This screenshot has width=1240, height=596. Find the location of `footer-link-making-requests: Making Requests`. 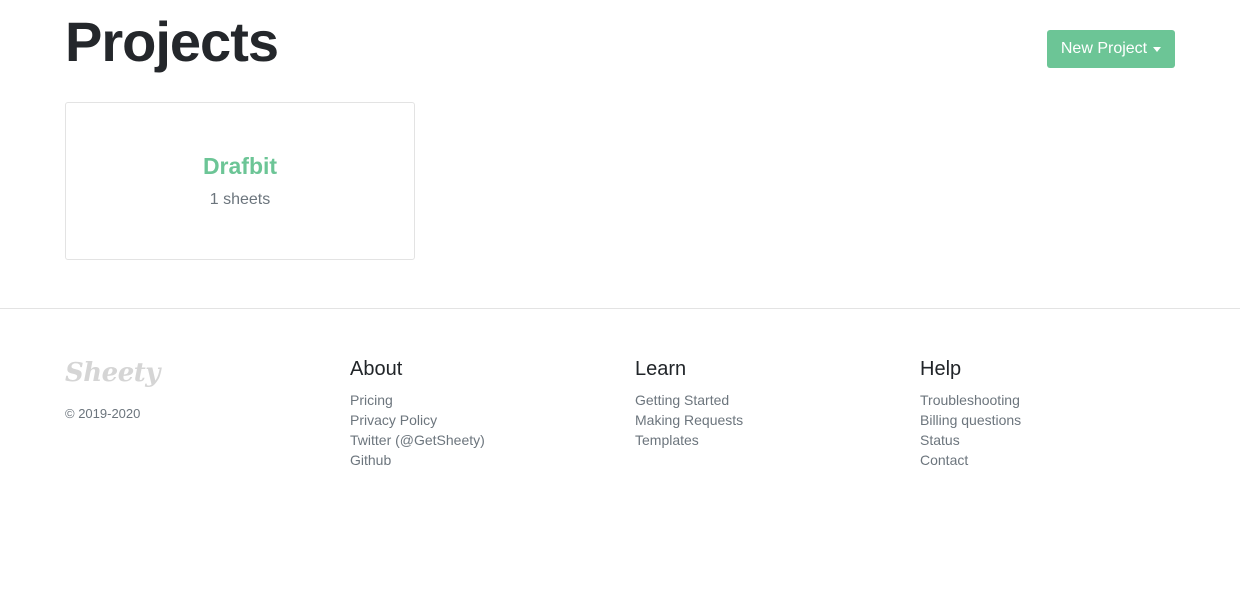

footer-link-making-requests: Making Requests is located at coordinates (689, 420).